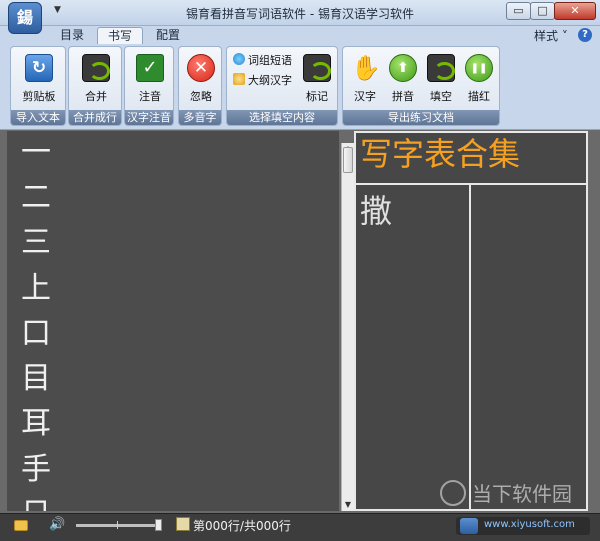 This screenshot has width=600, height=541. What do you see at coordinates (421, 86) in the screenshot?
I see `group-export: ✋ 汉字 ⬆ 拼音 填空 ❚❚ 描红 导出练习文档` at bounding box center [421, 86].